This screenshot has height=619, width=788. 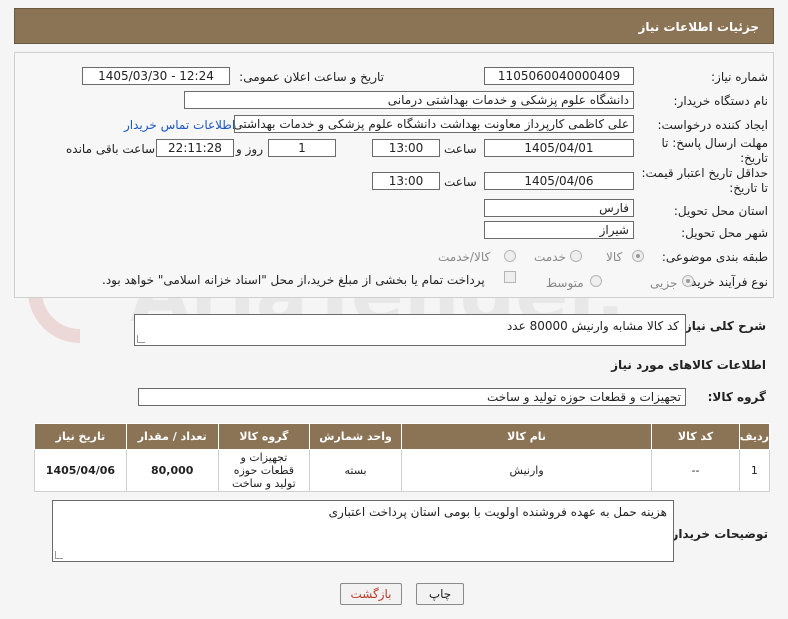 What do you see at coordinates (559, 148) in the screenshot?
I see `reply-deadline-date-field: 1405/04/01` at bounding box center [559, 148].